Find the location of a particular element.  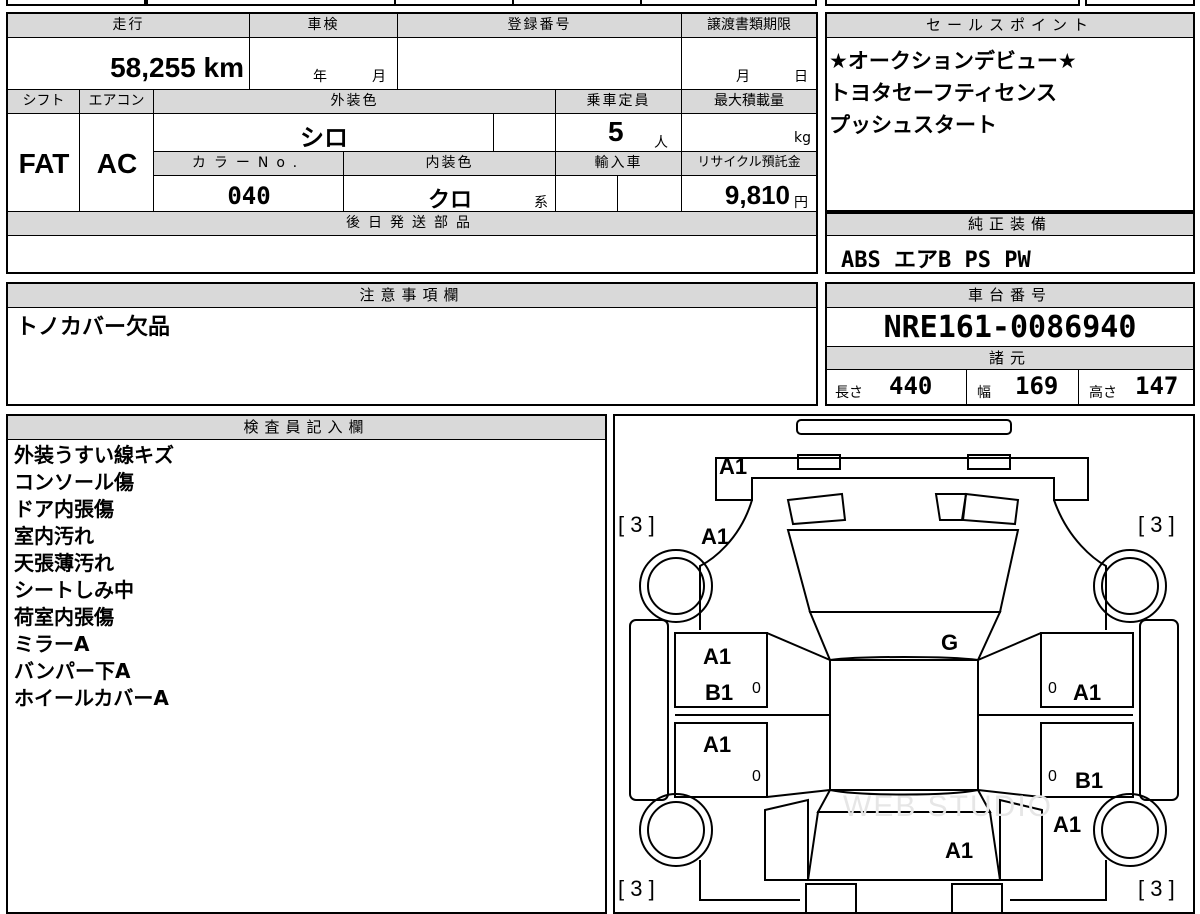

inspection-header: 車検 is located at coordinates (324, 26).